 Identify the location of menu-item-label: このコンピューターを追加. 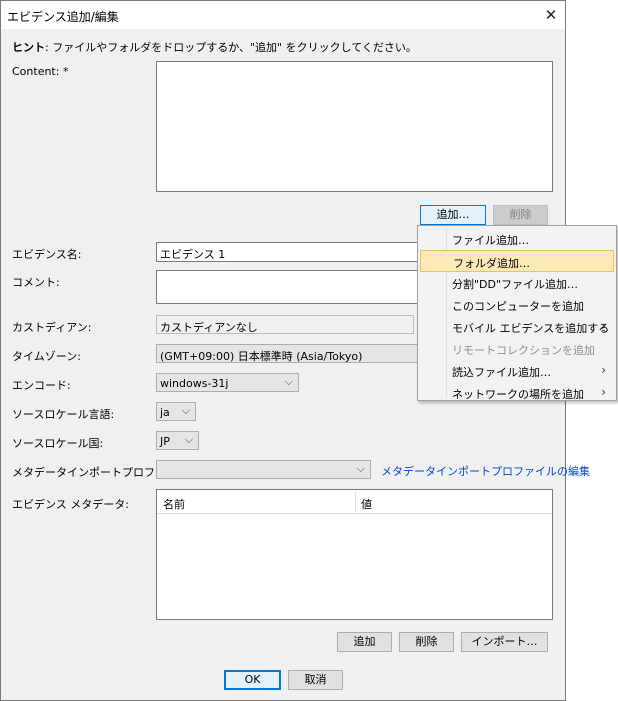
(518, 306).